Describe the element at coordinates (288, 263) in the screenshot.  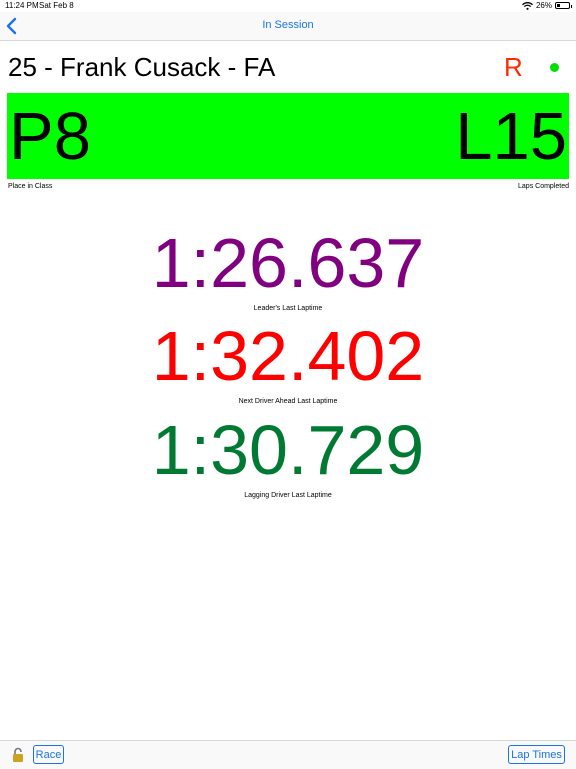
I see `leader-laptime: 1:26.637` at that location.